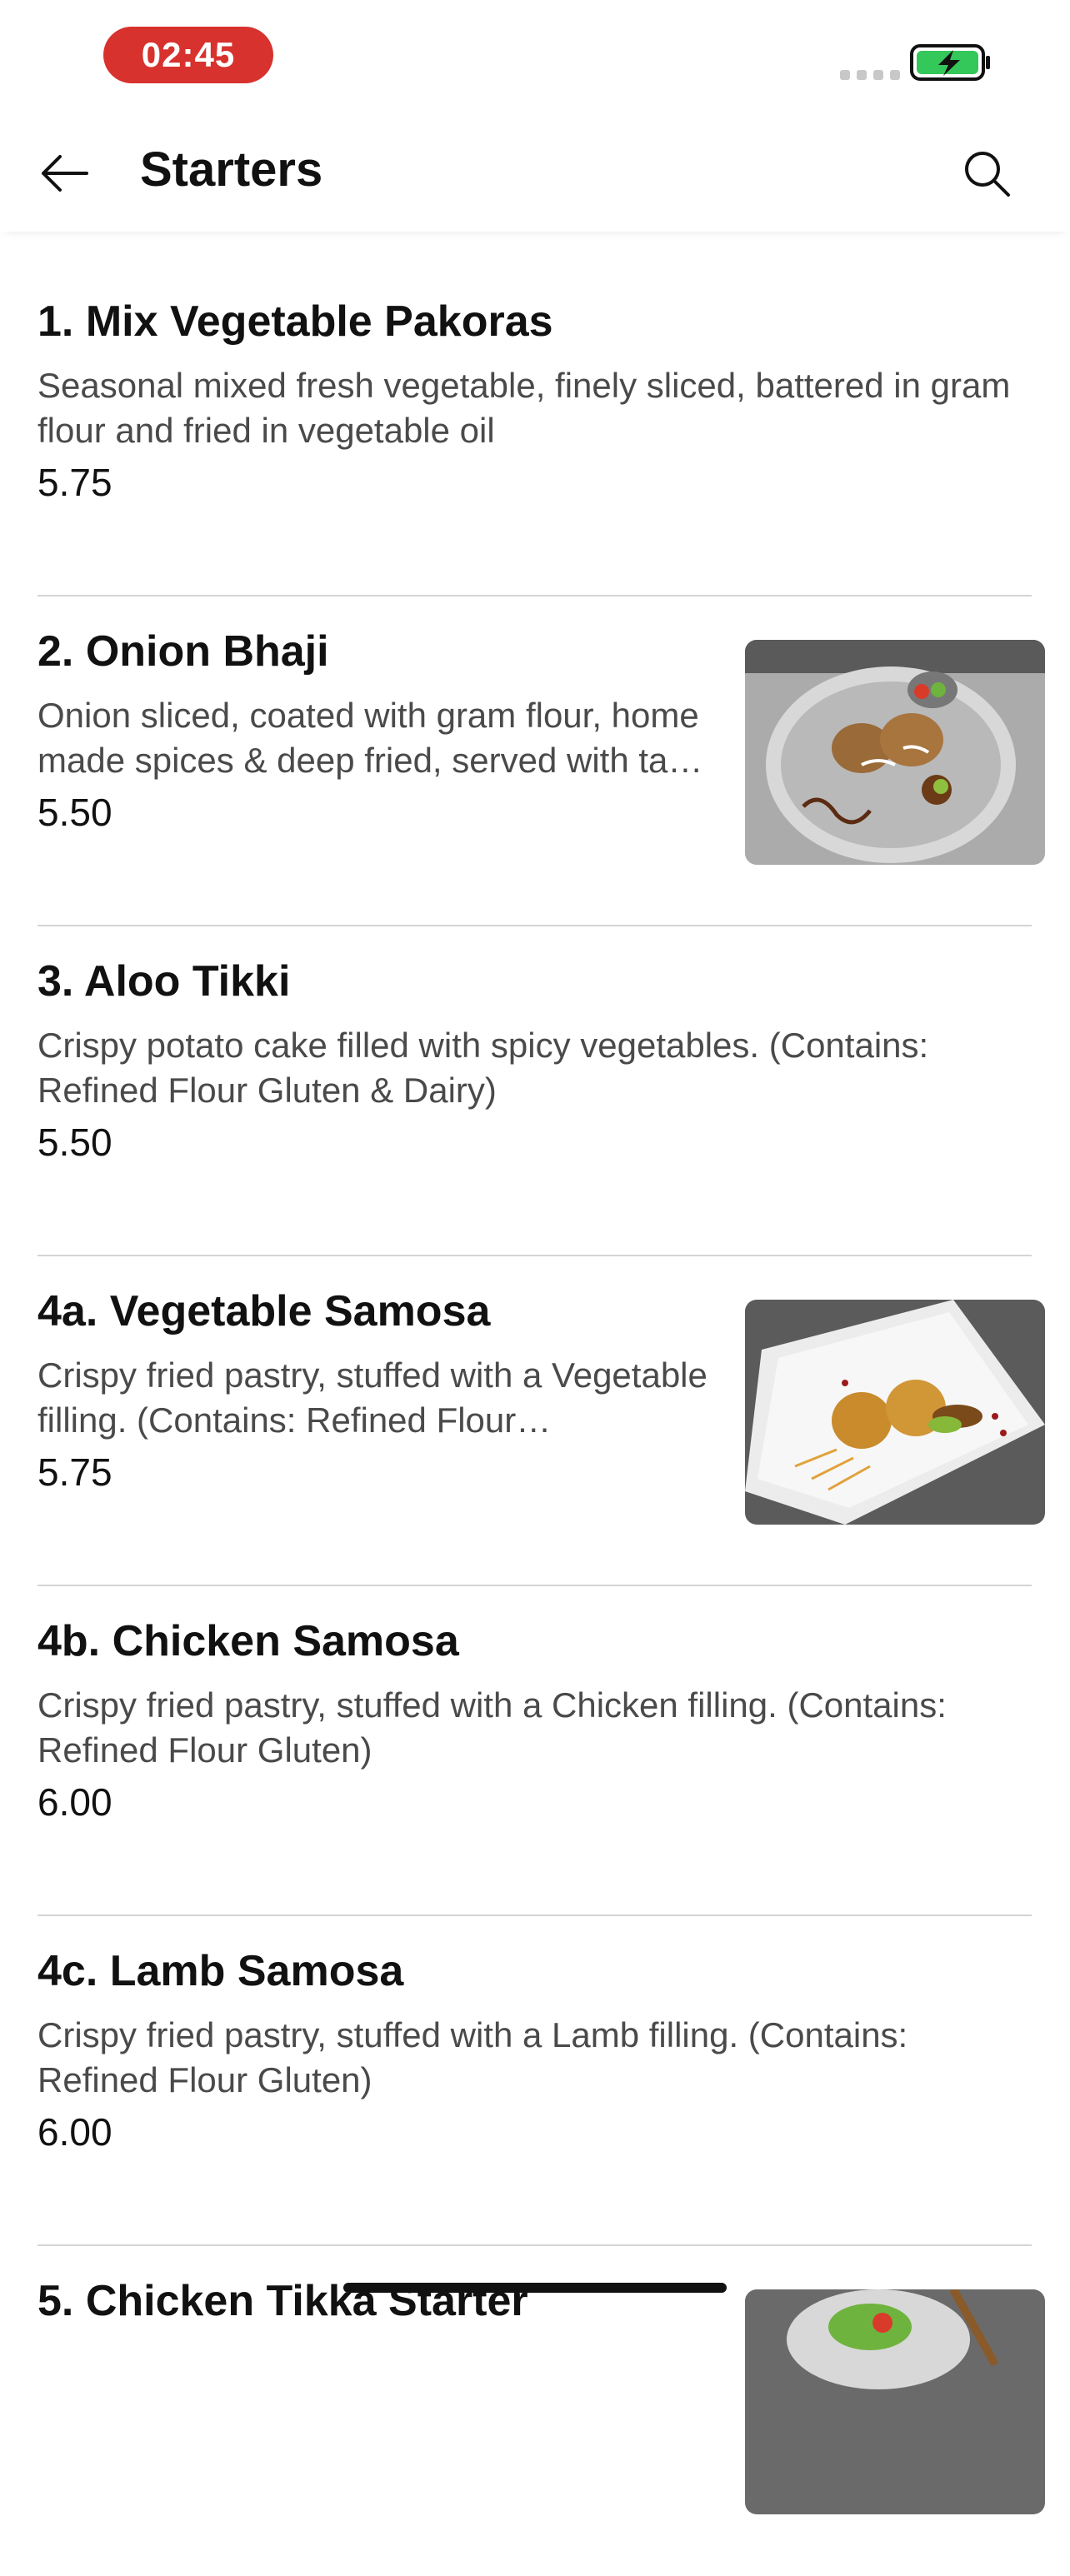 Image resolution: width=1070 pixels, height=2576 pixels. What do you see at coordinates (221, 1971) in the screenshot?
I see `item-name: 4c. Lamb Samosa` at bounding box center [221, 1971].